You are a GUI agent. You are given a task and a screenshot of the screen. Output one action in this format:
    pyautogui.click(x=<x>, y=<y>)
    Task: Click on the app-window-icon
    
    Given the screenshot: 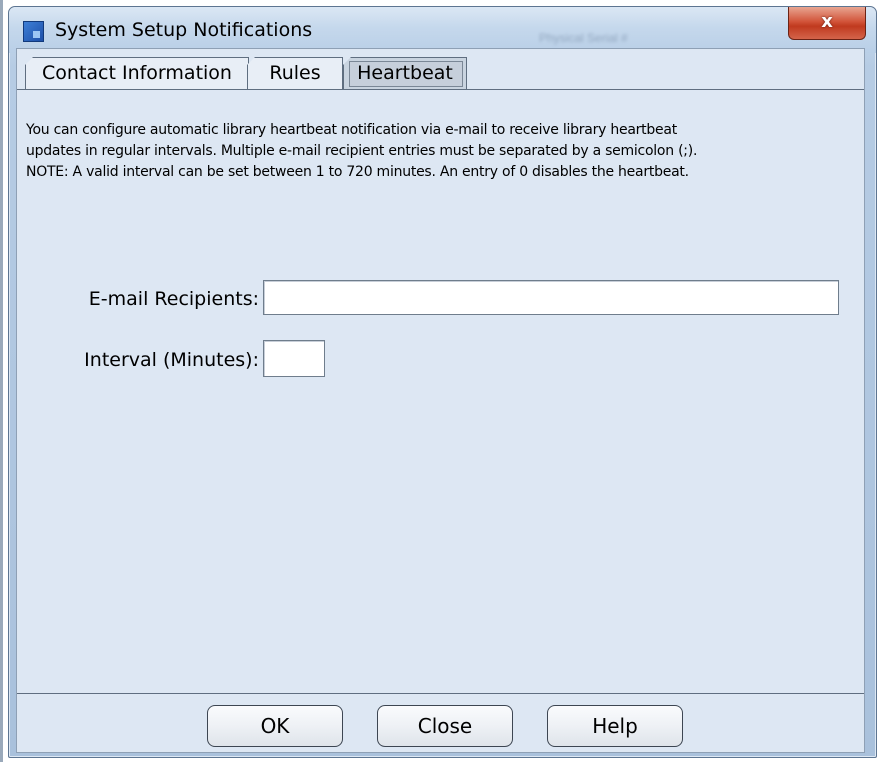 What is the action you would take?
    pyautogui.click(x=33, y=31)
    